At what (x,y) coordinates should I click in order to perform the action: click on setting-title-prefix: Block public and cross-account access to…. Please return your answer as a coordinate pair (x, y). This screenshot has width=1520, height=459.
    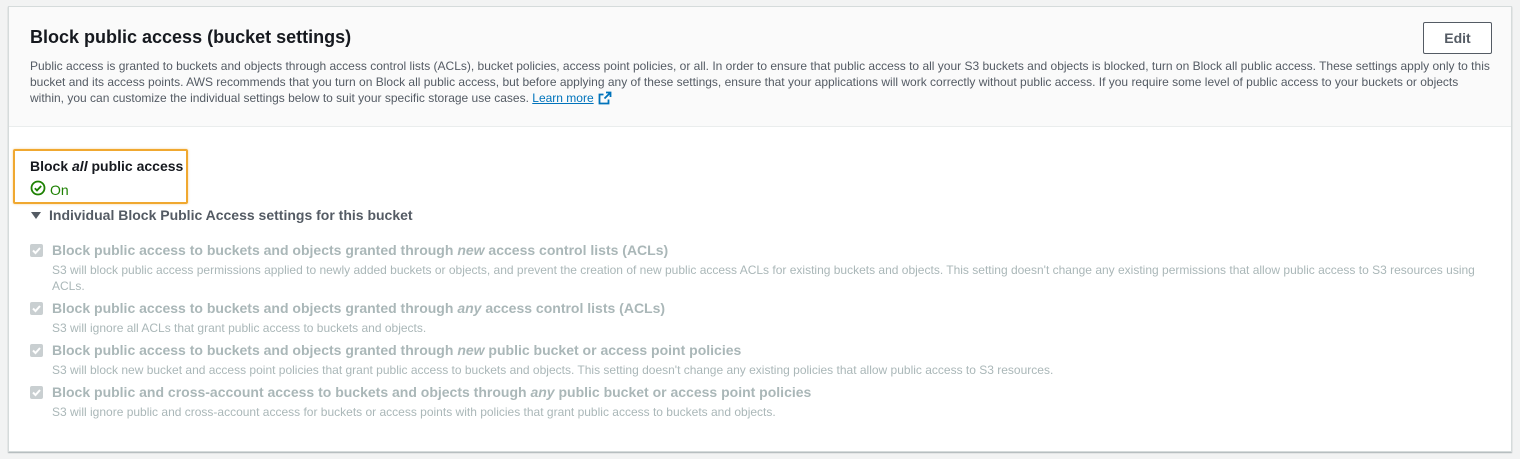
    Looking at the image, I should click on (291, 392).